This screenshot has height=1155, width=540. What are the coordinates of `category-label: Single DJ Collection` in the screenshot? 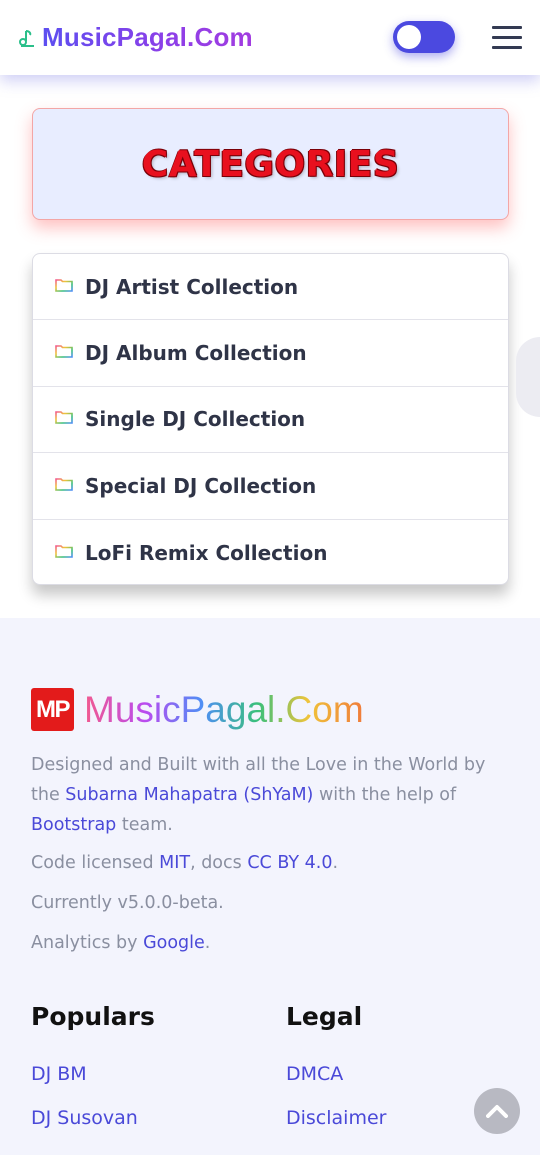 It's located at (195, 419).